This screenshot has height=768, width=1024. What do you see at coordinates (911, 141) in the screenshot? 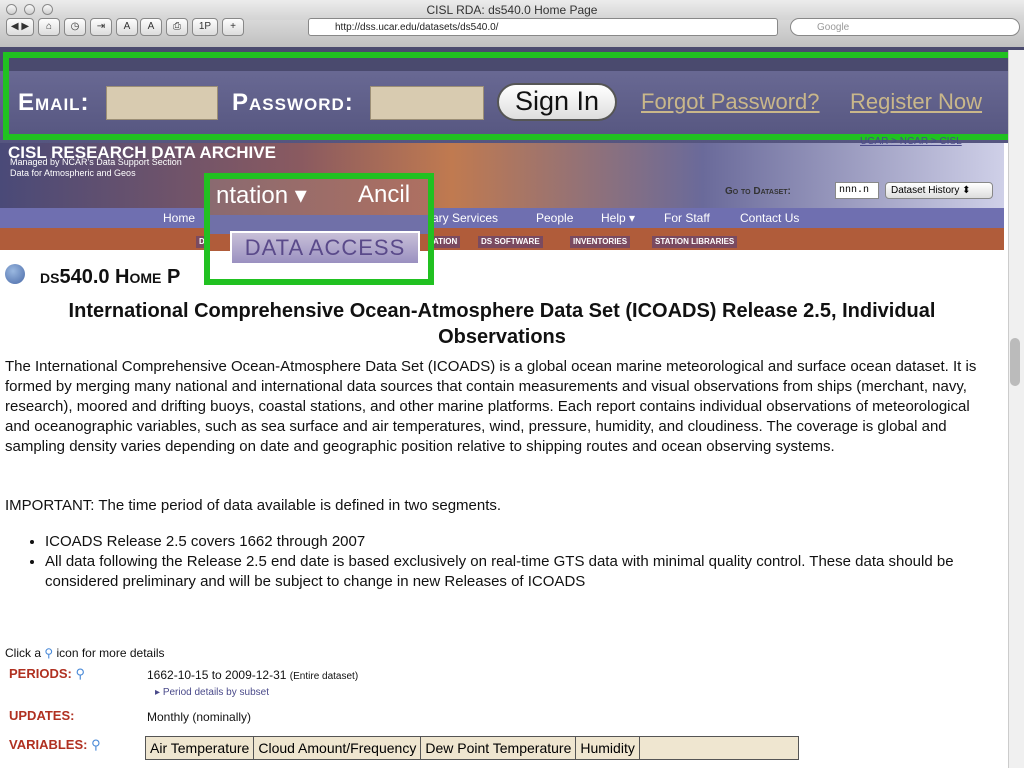
I see `breadcrumb: UCAR > NCAR > CISL` at bounding box center [911, 141].